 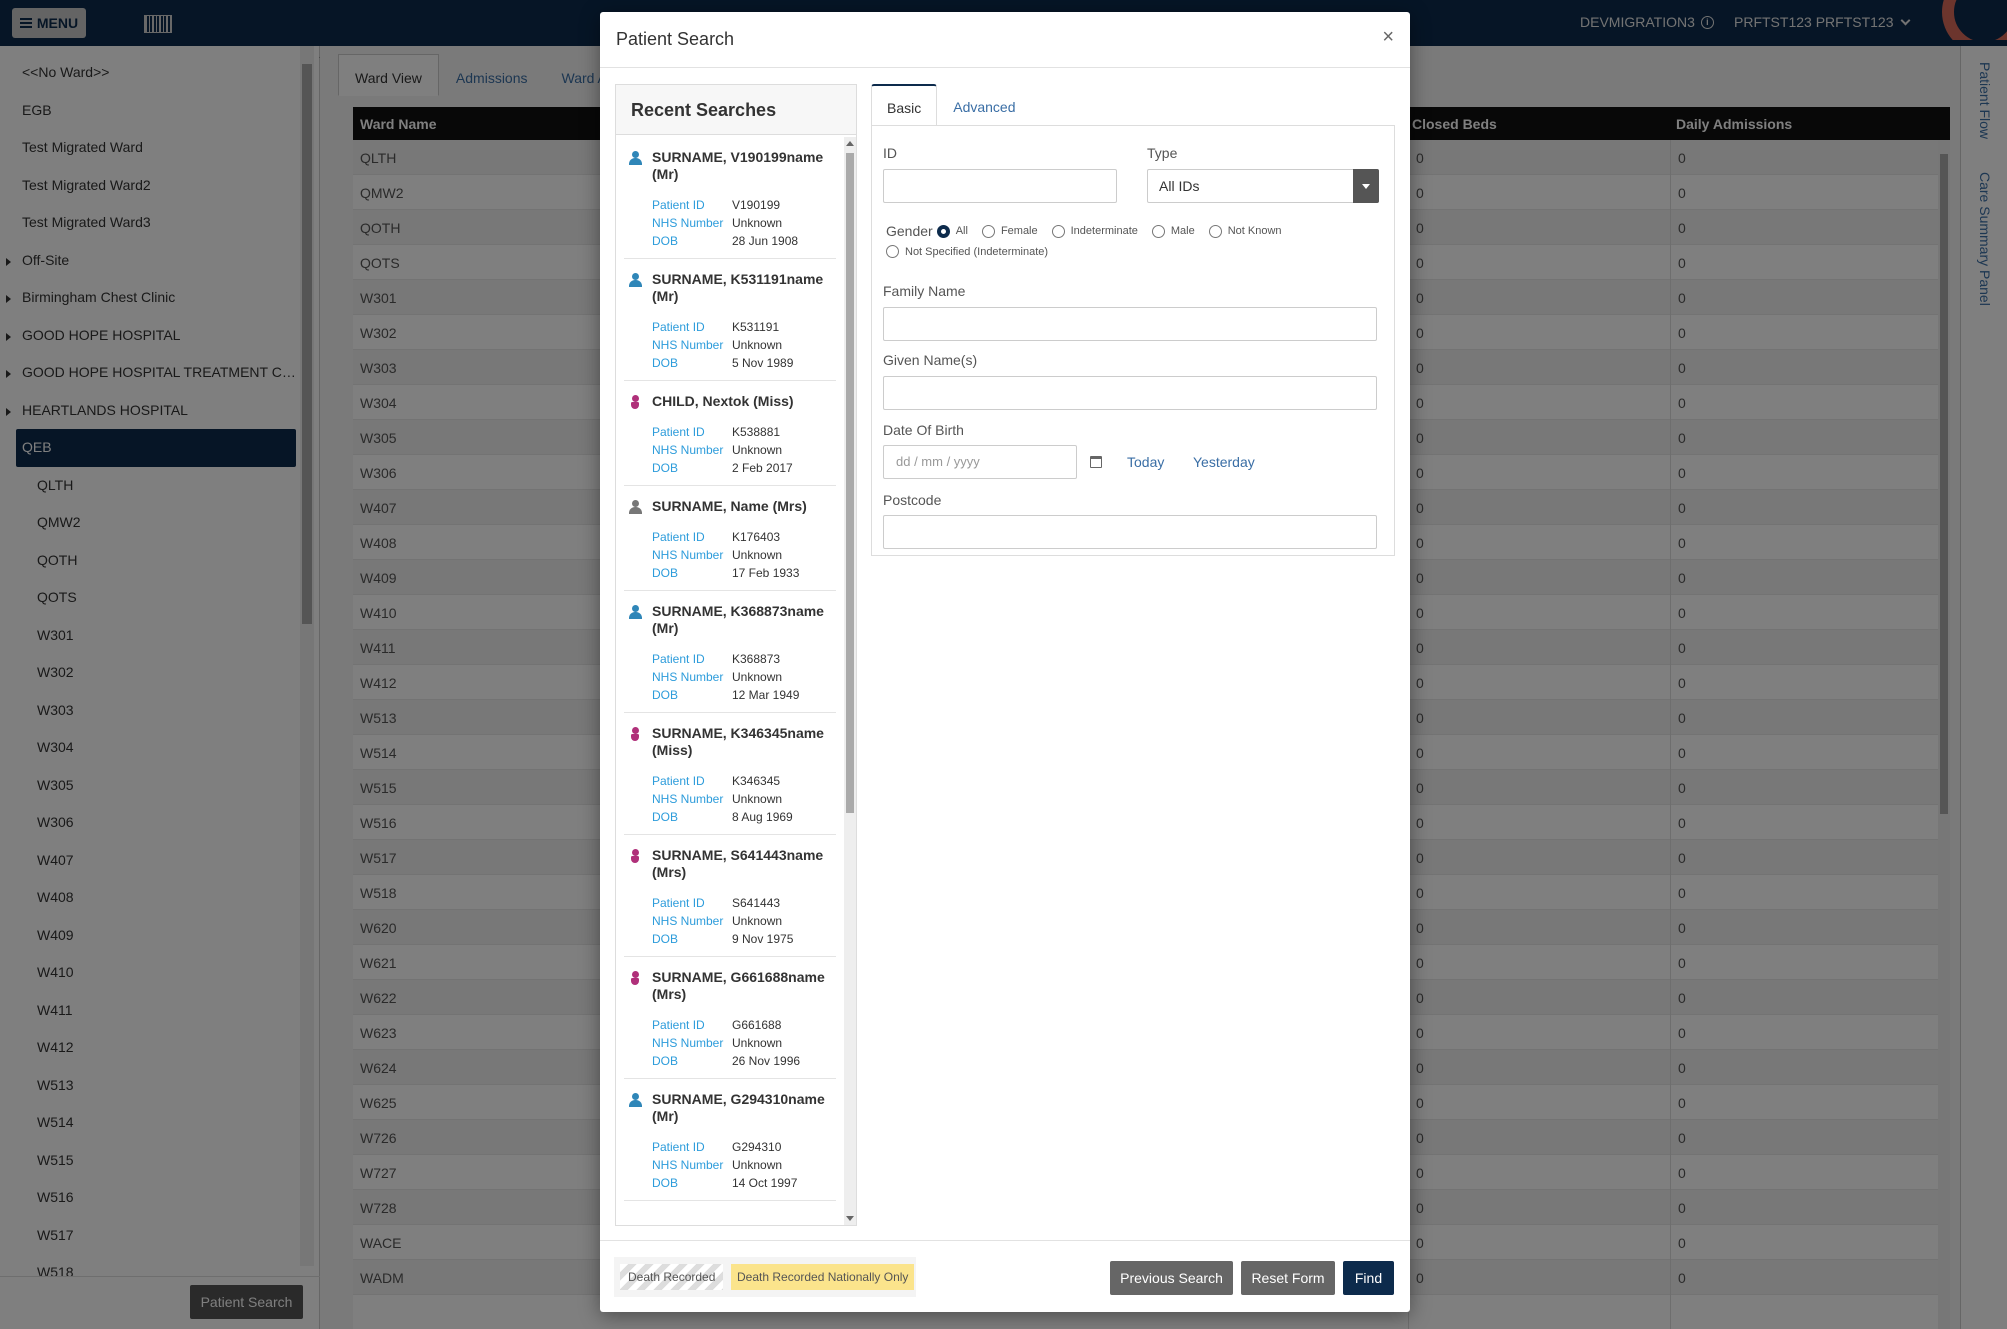 I want to click on given-names-input, so click(x=1130, y=393).